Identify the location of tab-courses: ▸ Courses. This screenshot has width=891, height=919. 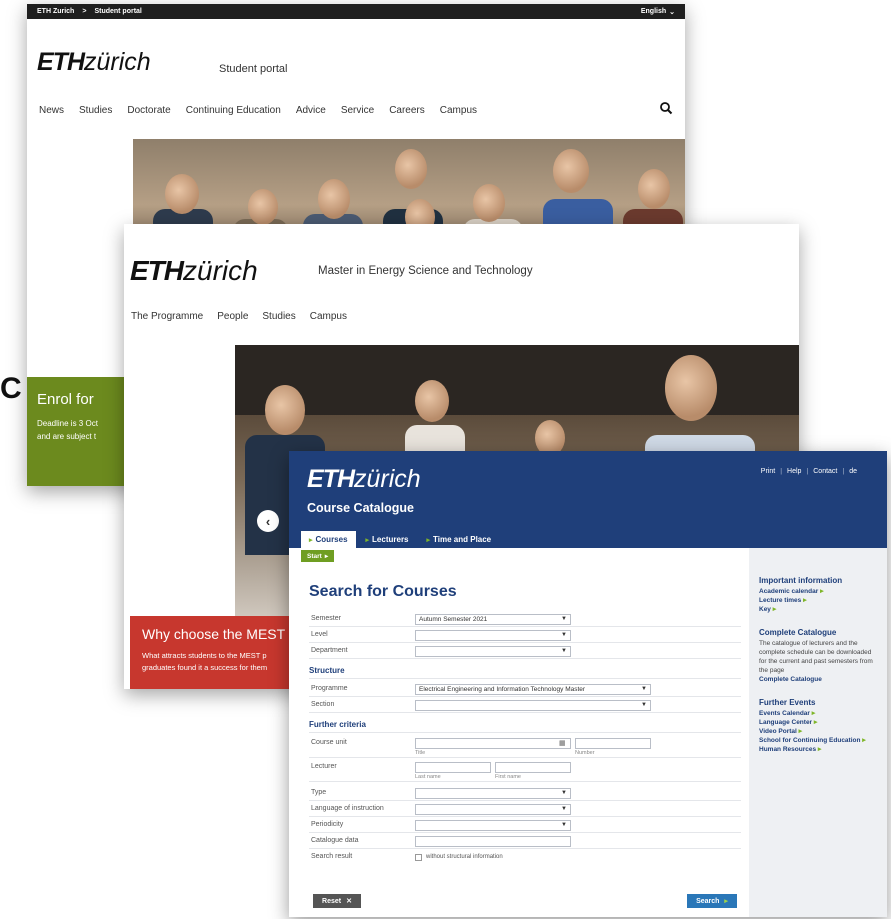
(328, 539).